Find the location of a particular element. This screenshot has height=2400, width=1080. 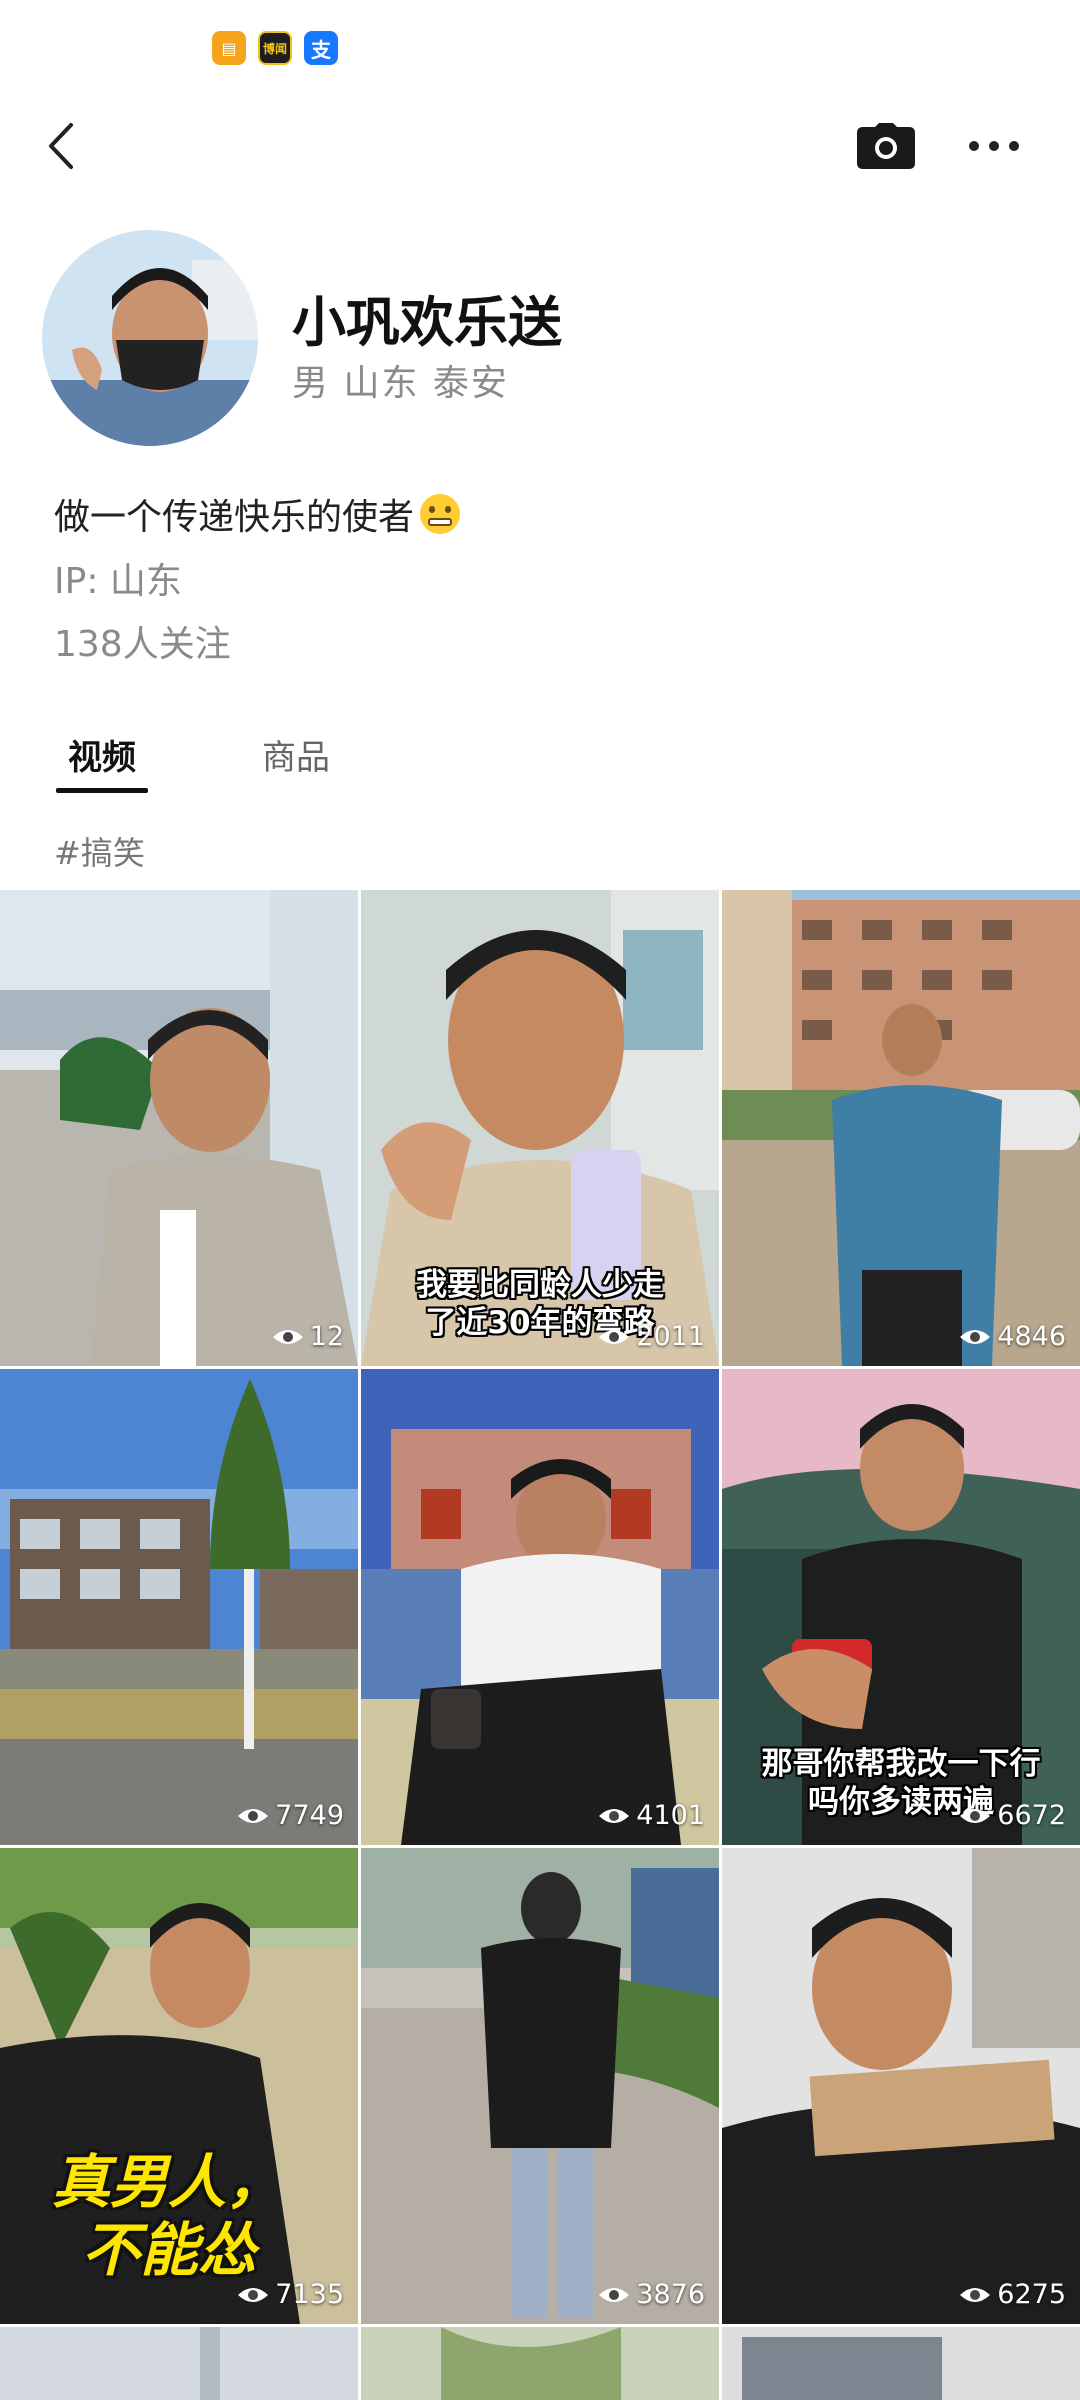

profile-meta: 男 山东 泰安 is located at coordinates (400, 383).